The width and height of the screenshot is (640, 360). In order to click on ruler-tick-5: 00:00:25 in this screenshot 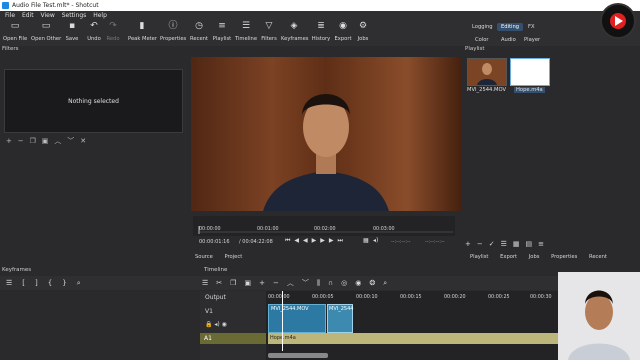, I will do `click(499, 297)`.